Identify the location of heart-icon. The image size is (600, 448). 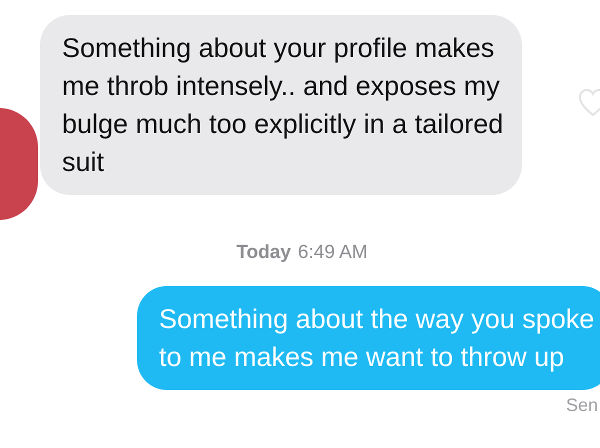
(589, 103).